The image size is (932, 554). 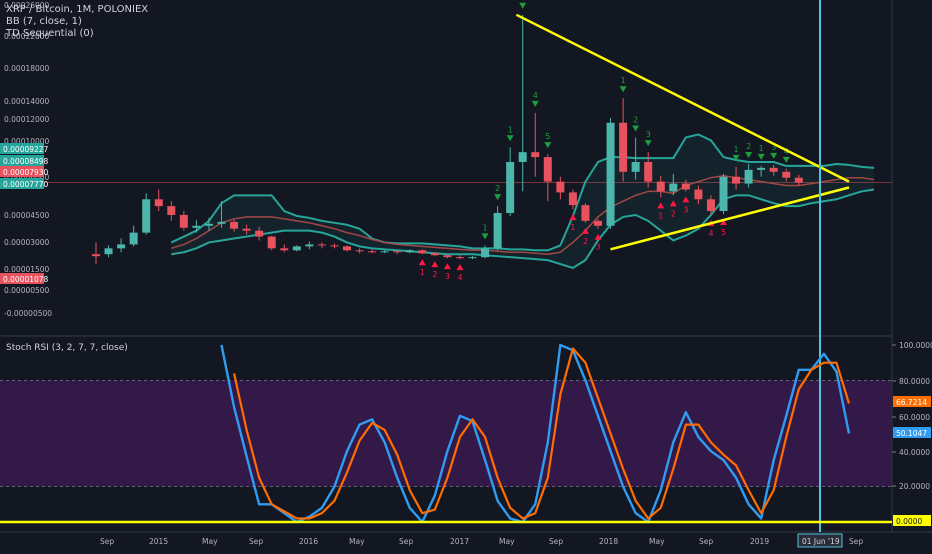 I want to click on stoch-value-badge: 50.1047, so click(x=912, y=432).